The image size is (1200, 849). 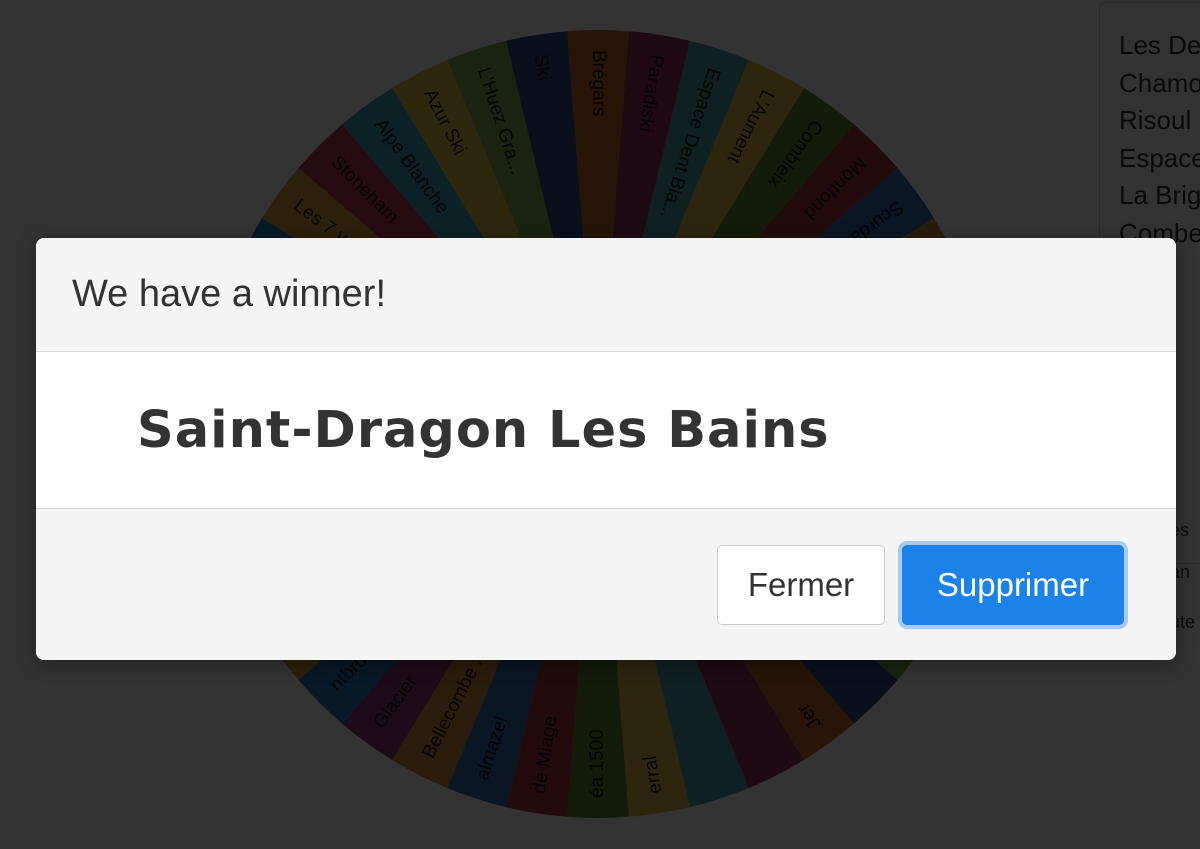 I want to click on winner-name: Saint-Dragon Les Bains, so click(x=483, y=430).